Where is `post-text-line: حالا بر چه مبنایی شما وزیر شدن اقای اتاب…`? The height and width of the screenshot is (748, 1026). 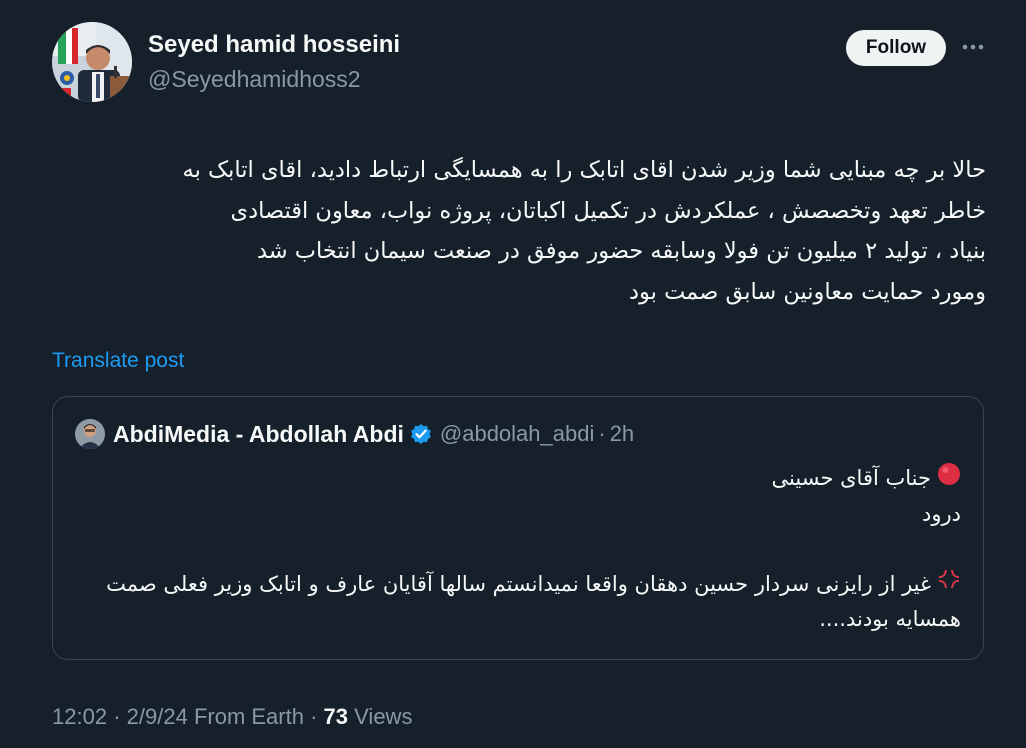
post-text-line: حالا بر چه مبنایی شما وزیر شدن اقای اتاب… is located at coordinates (584, 170).